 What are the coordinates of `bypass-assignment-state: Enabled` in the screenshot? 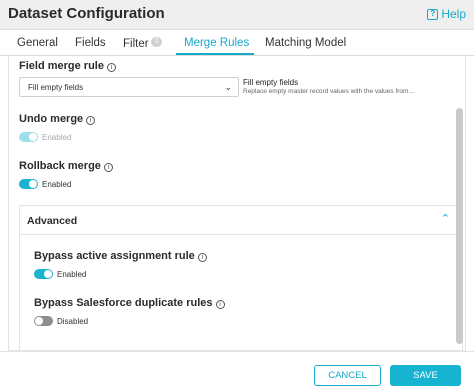 It's located at (72, 274).